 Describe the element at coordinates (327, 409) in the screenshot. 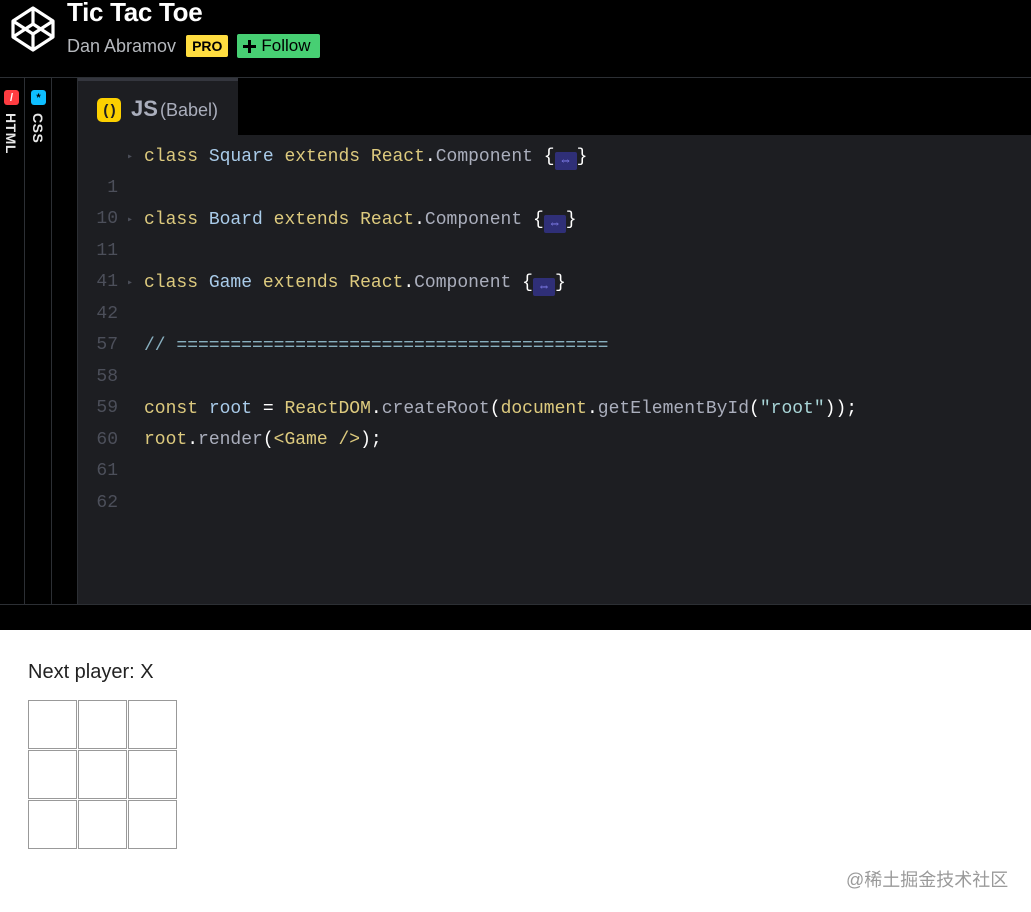

I see `code-token: ReactDOM` at that location.